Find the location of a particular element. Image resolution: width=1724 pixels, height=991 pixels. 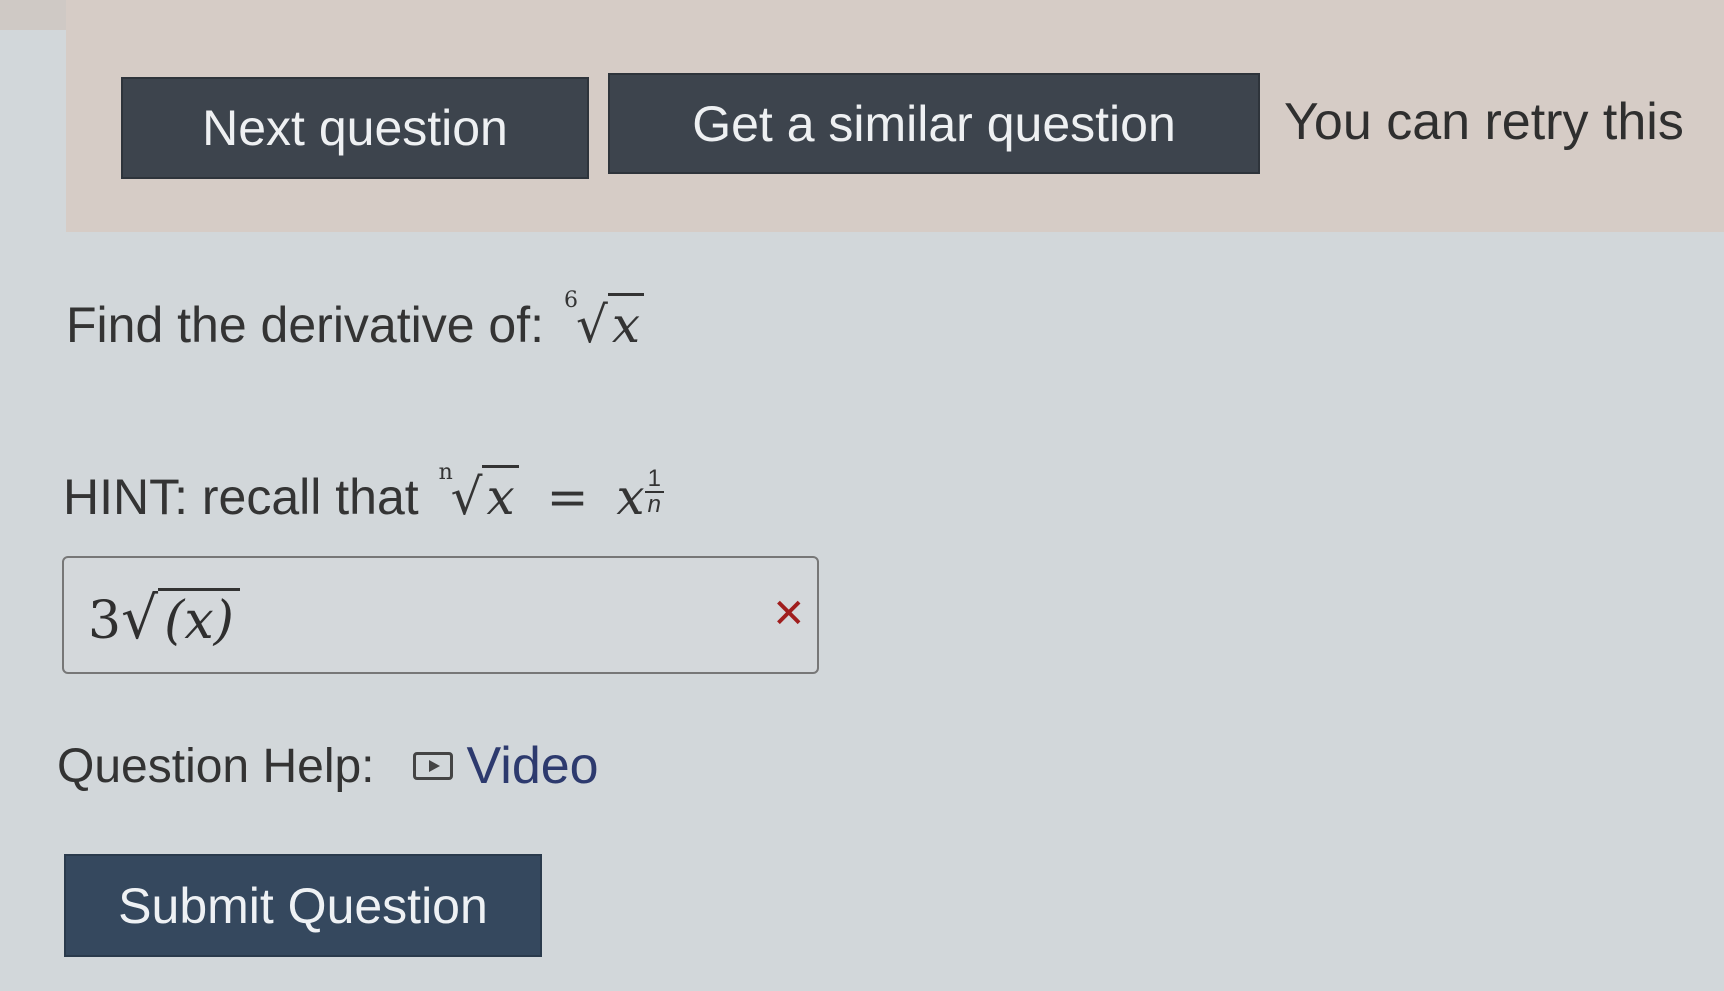

question-root-expression: 6 √x is located at coordinates (604, 321).